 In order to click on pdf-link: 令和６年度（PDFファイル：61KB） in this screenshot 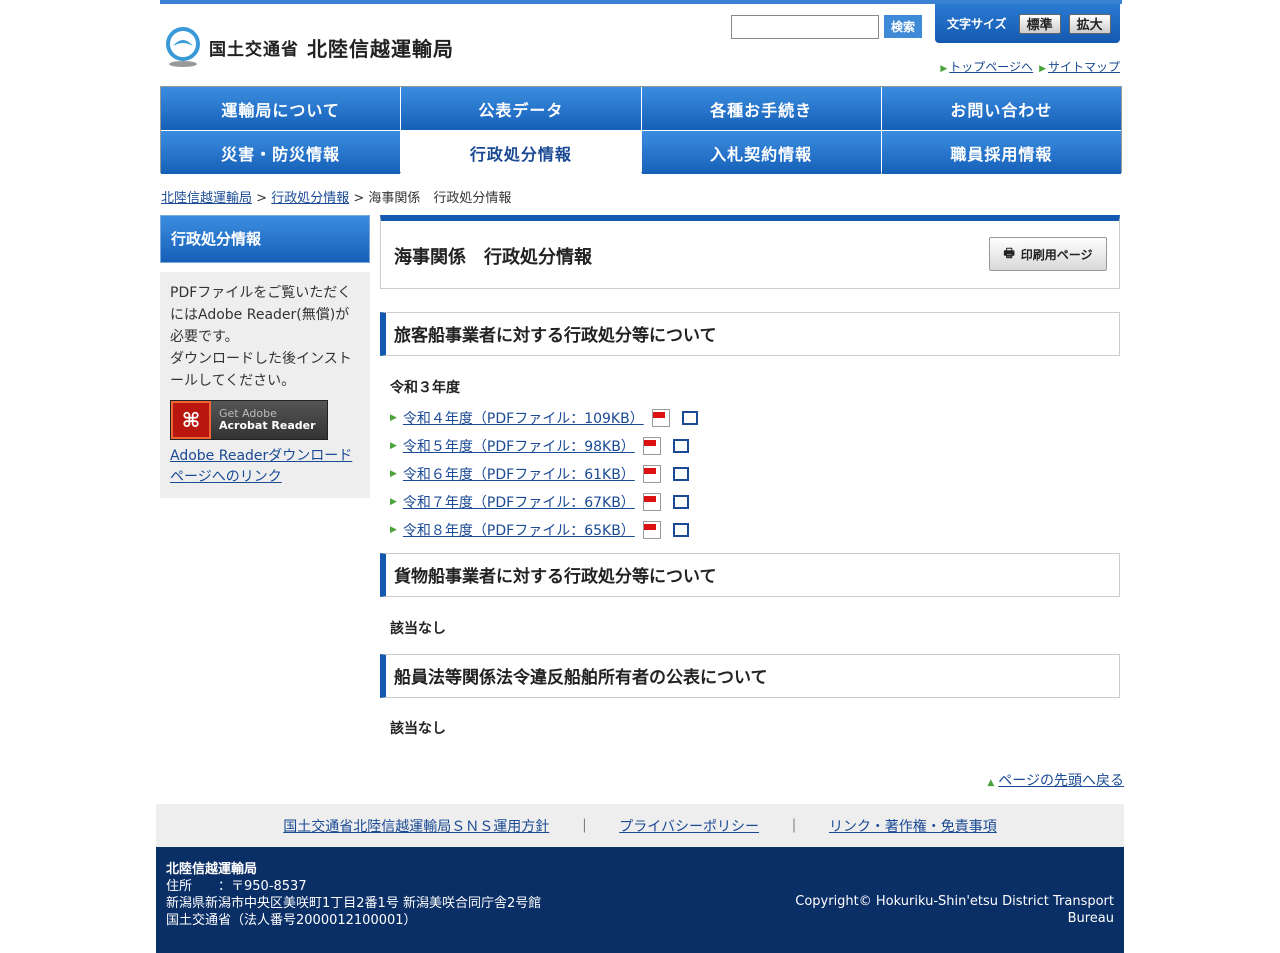, I will do `click(519, 474)`.